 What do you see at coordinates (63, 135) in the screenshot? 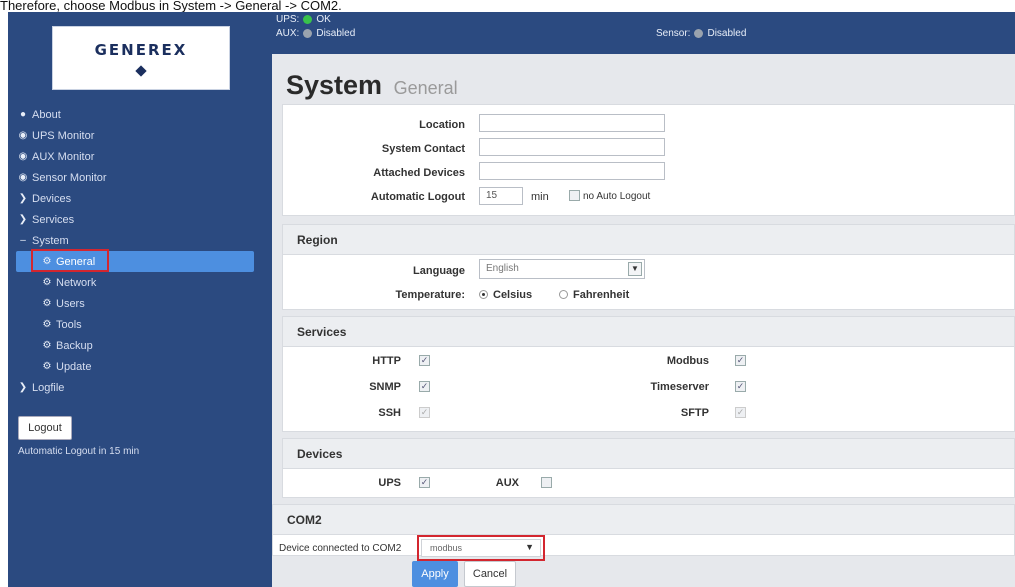
I see `sidebar-item-label: UPS Monitor` at bounding box center [63, 135].